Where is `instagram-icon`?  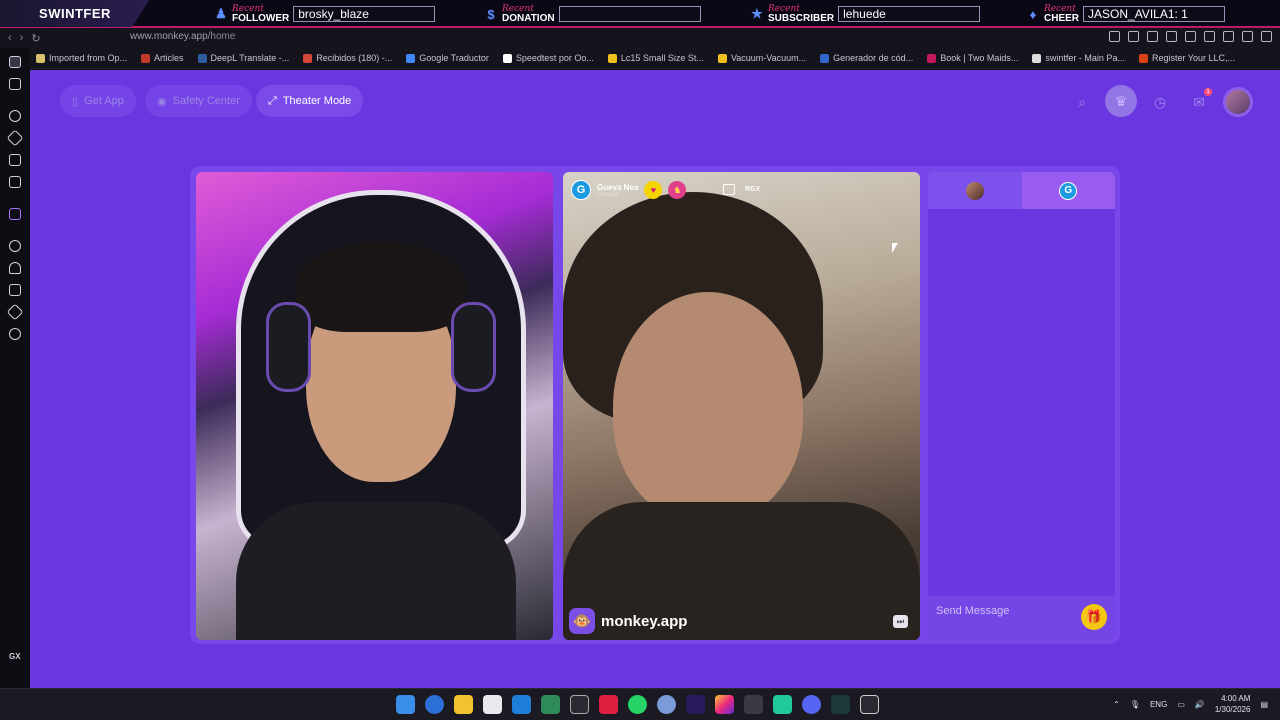
instagram-icon is located at coordinates (724, 704).